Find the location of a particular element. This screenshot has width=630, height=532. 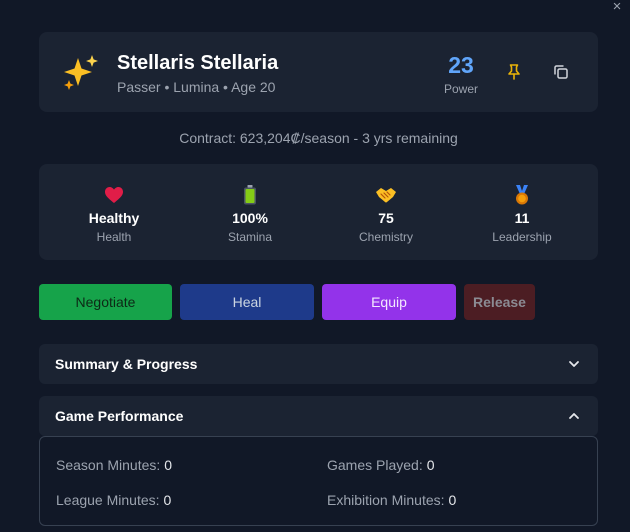

sparkles-icon is located at coordinates (81, 73).